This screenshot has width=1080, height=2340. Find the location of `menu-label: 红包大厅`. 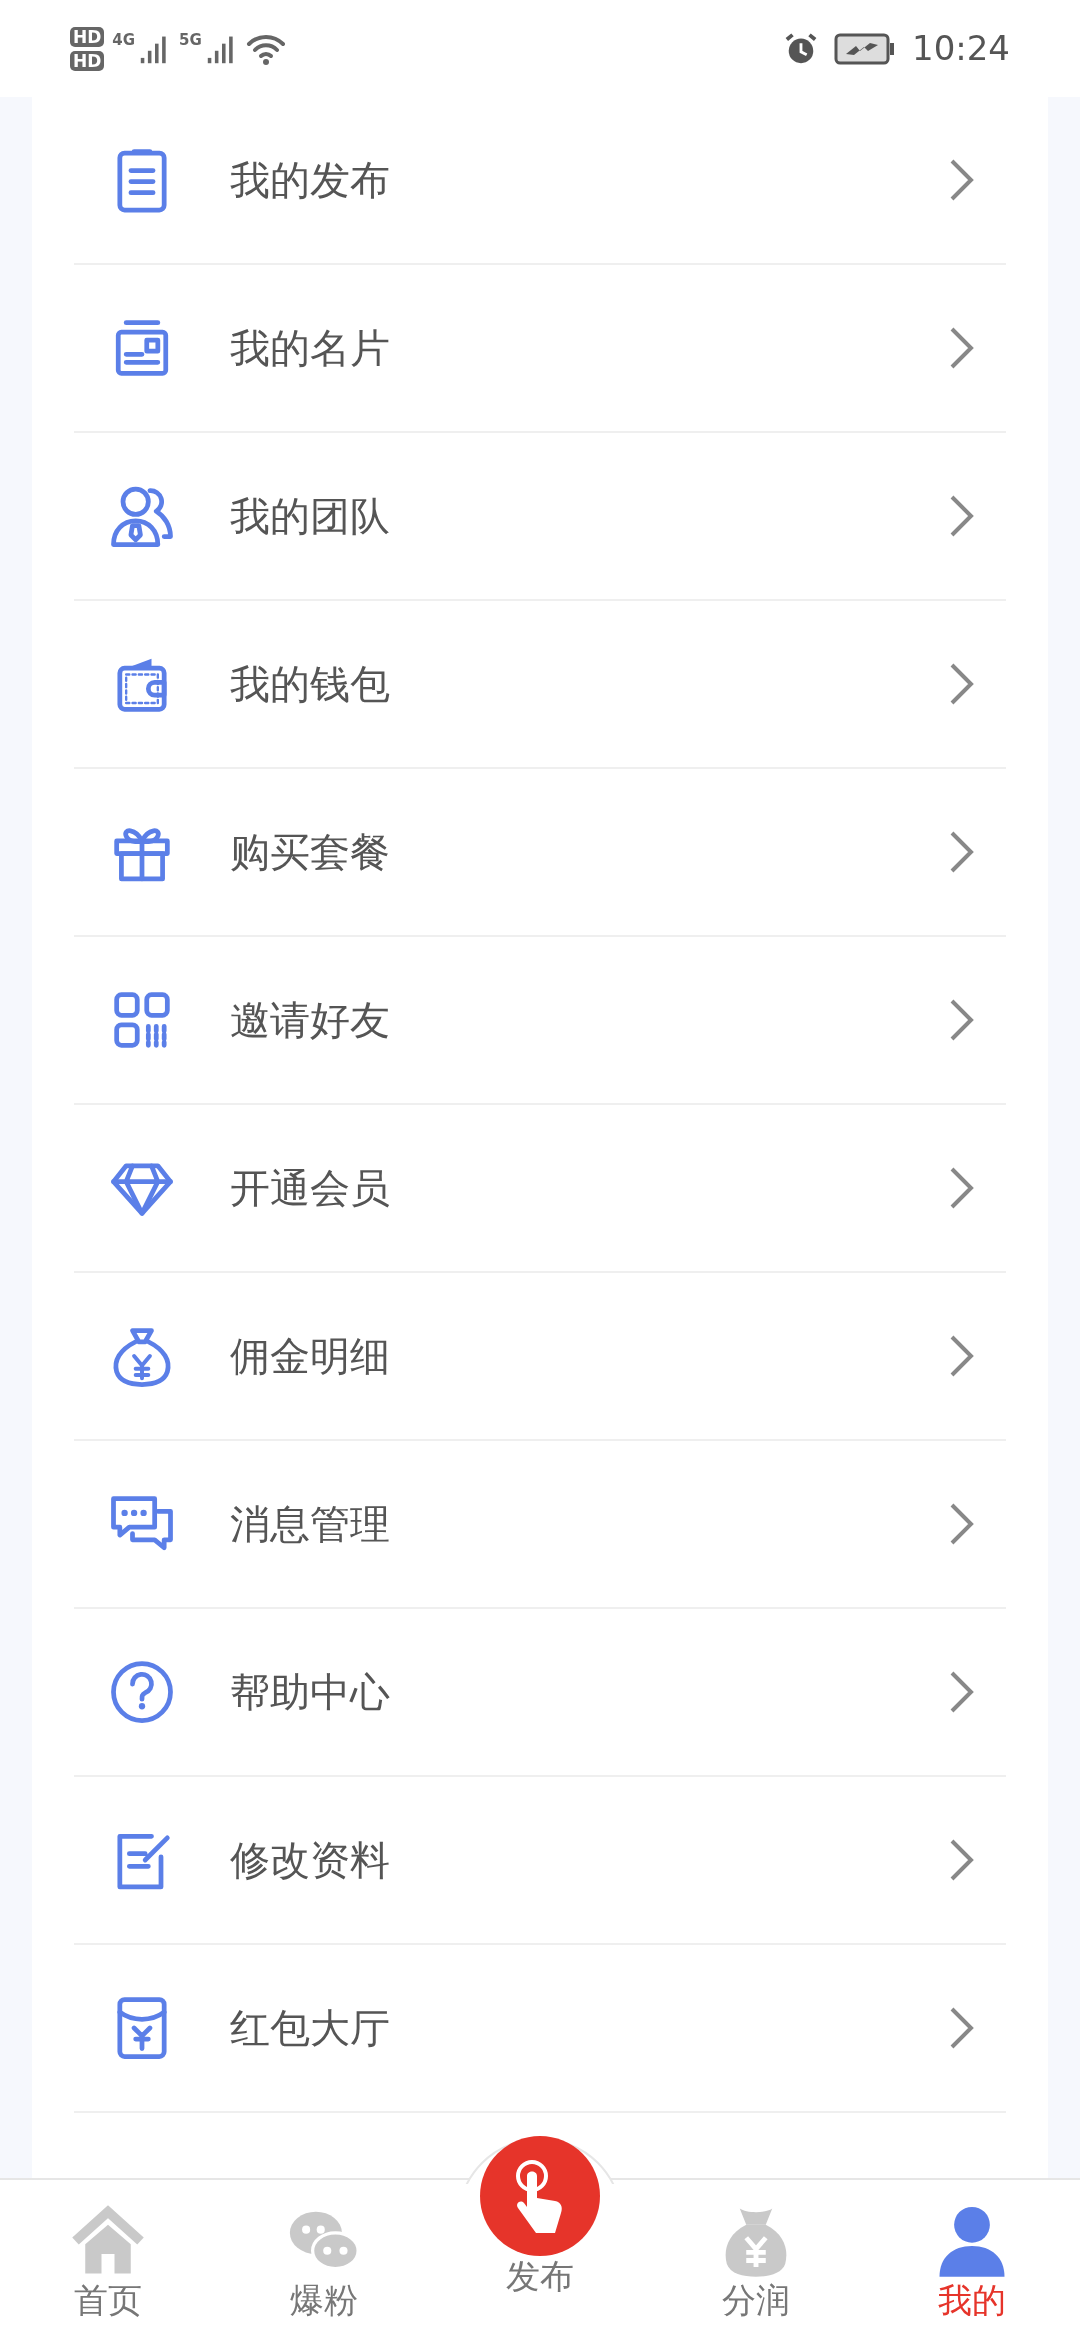

menu-label: 红包大厅 is located at coordinates (310, 2028).